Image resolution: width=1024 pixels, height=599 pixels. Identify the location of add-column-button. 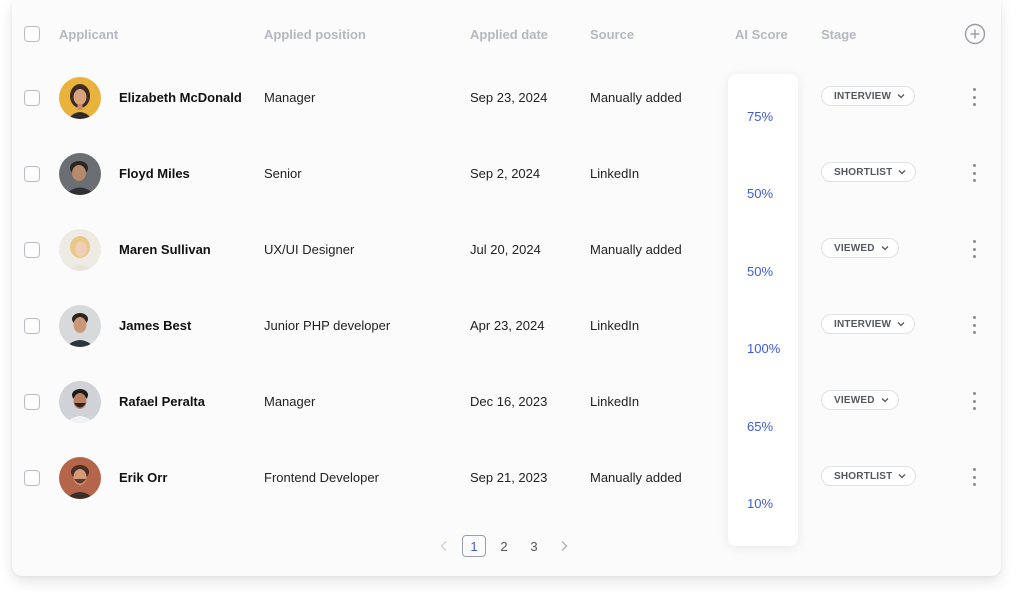
(975, 34).